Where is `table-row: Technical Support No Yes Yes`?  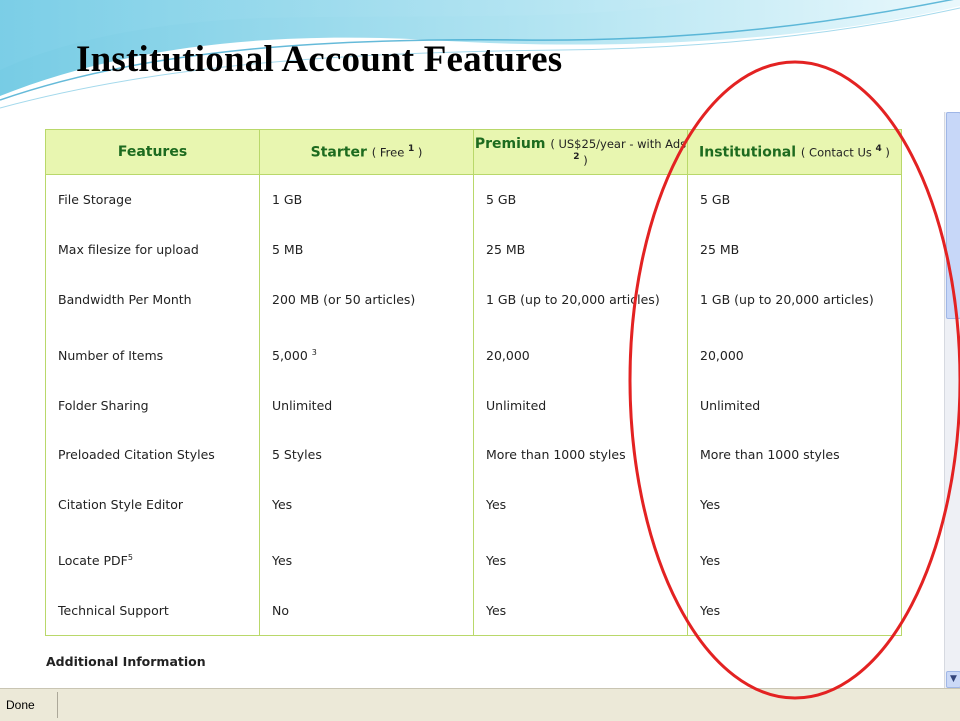
table-row: Technical Support No Yes Yes is located at coordinates (473, 611).